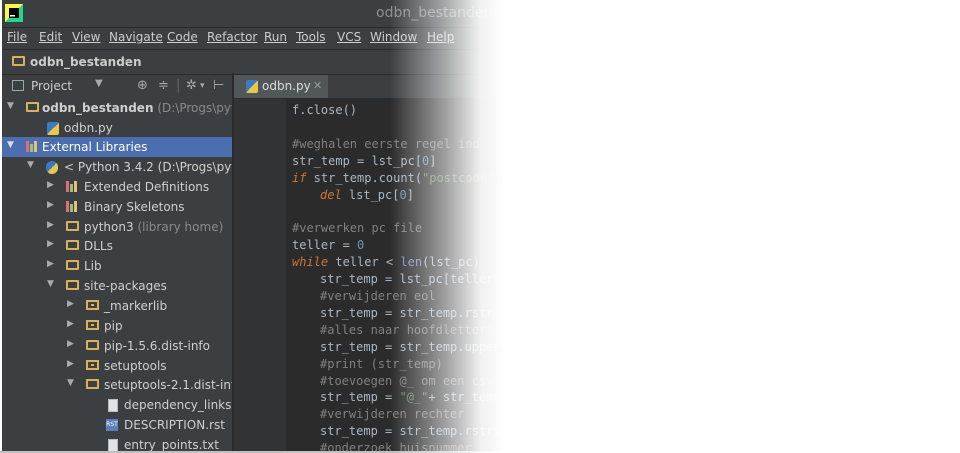 Image resolution: width=960 pixels, height=453 pixels. I want to click on tab-odbn-py: odbn.py ✕, so click(281, 86).